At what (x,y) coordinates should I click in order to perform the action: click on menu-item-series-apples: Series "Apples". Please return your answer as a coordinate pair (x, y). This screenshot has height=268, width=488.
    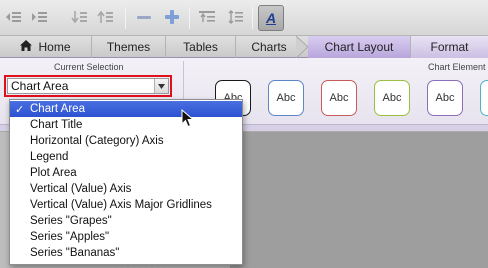
    Looking at the image, I should click on (126, 237).